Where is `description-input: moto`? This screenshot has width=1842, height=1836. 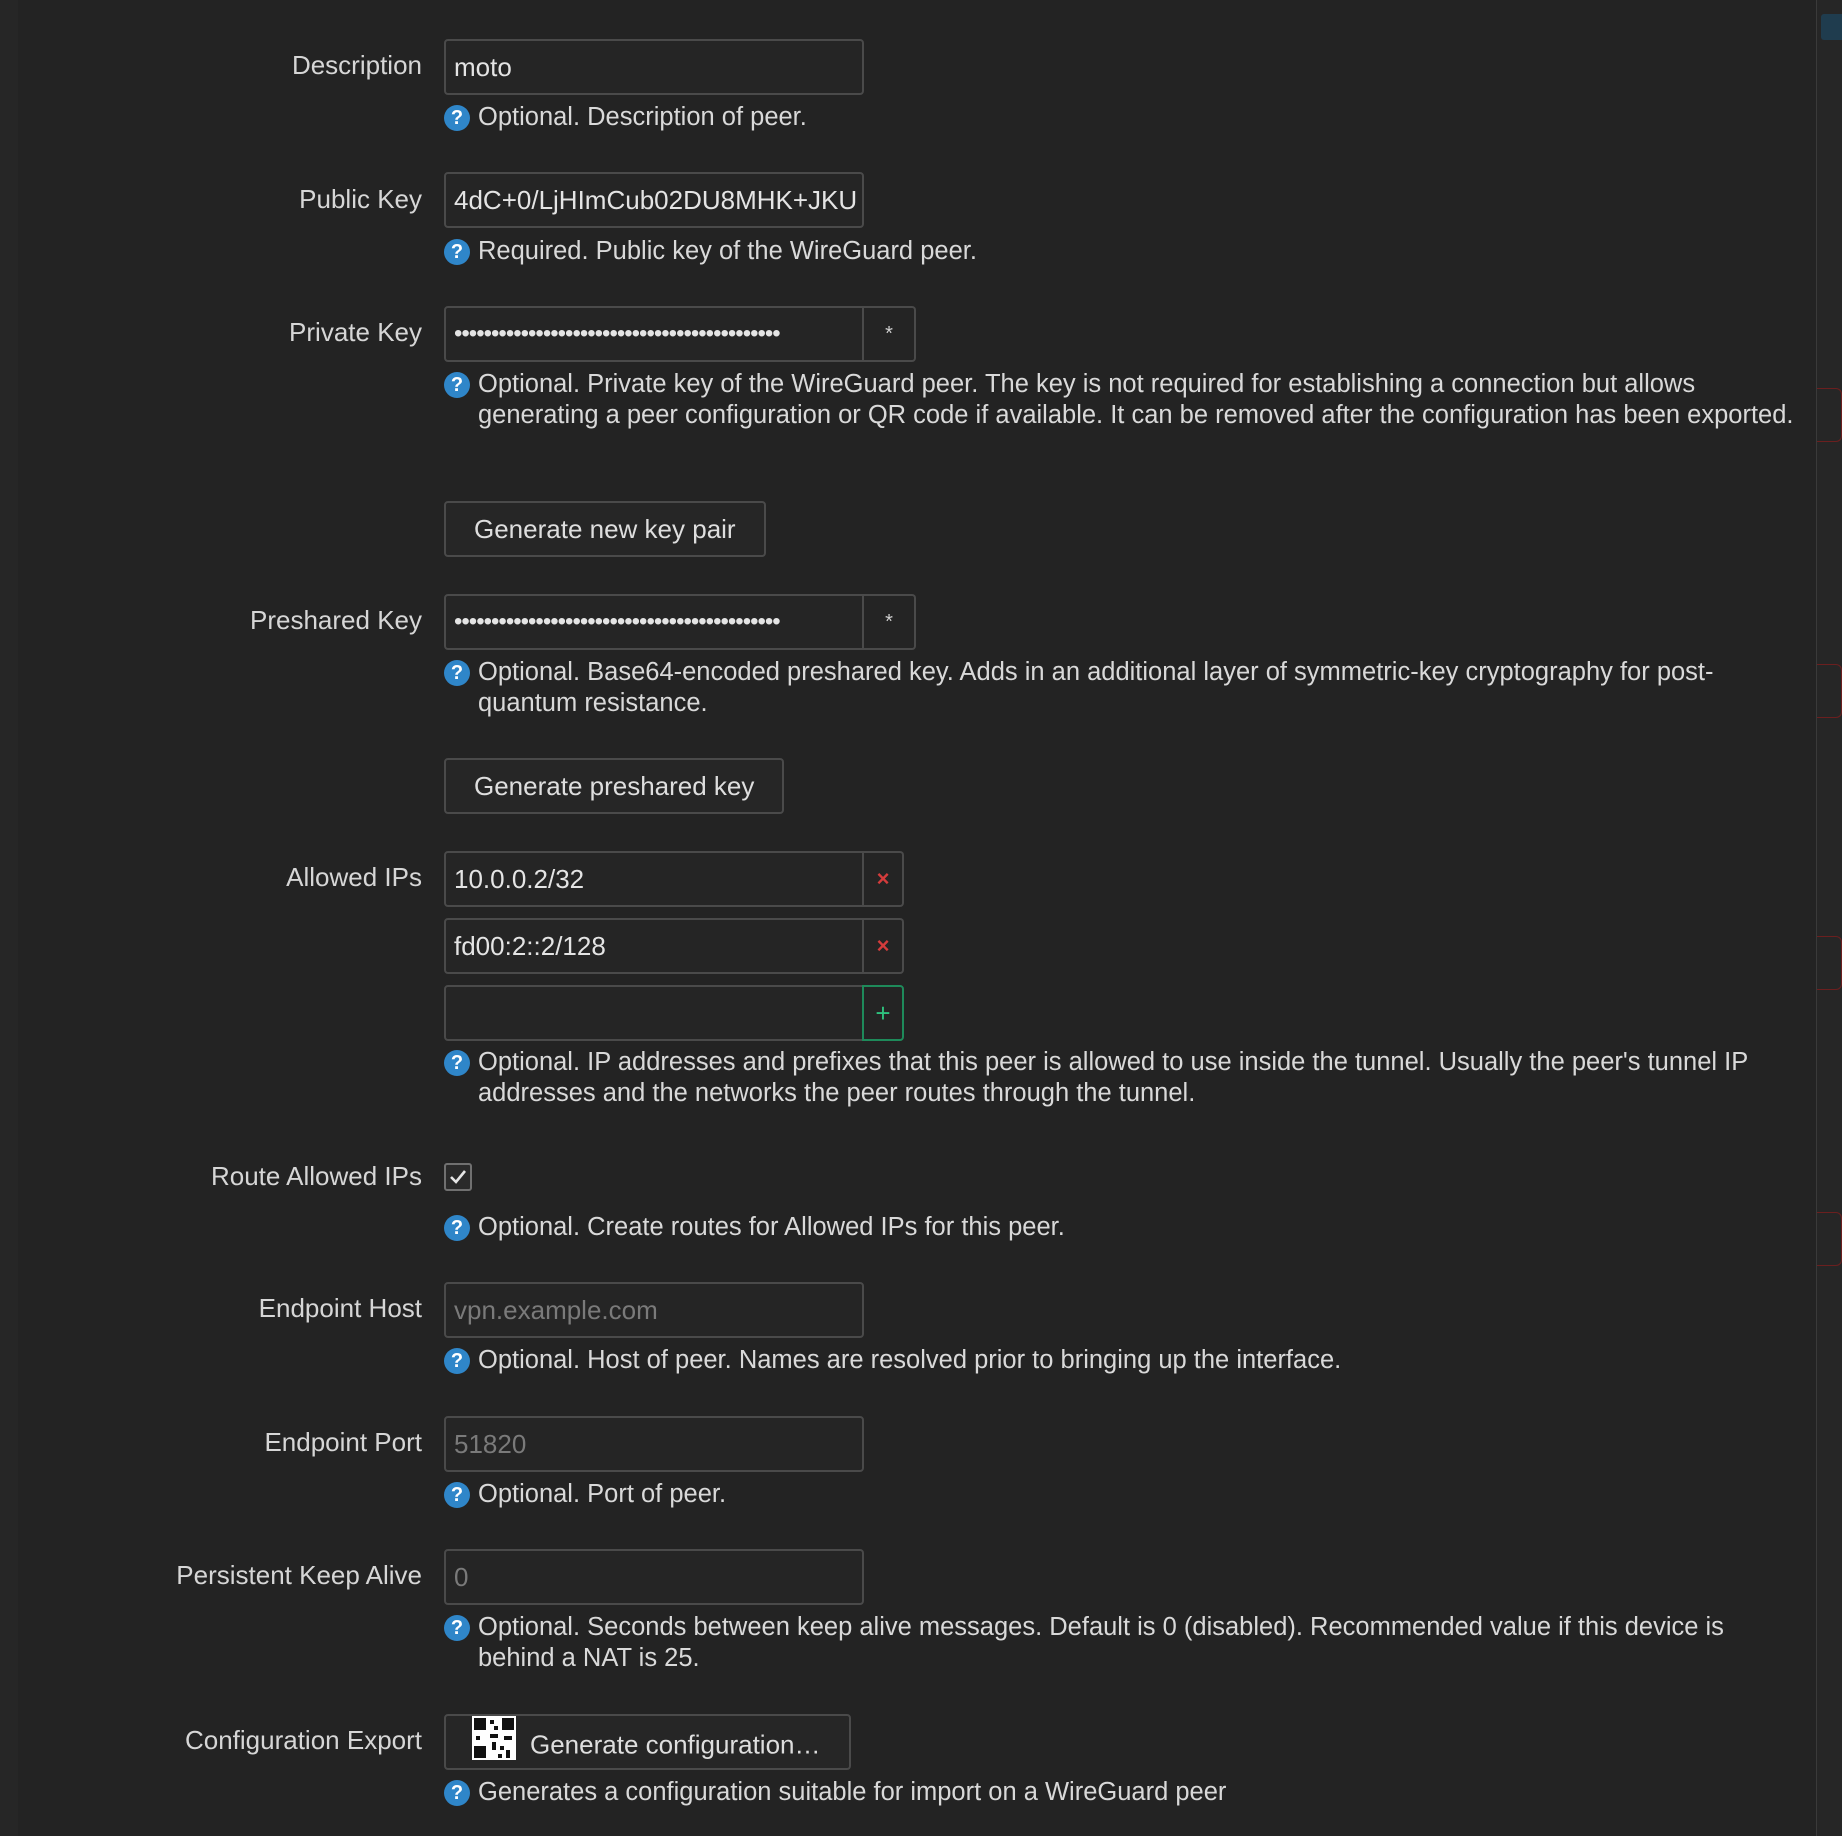 description-input: moto is located at coordinates (654, 67).